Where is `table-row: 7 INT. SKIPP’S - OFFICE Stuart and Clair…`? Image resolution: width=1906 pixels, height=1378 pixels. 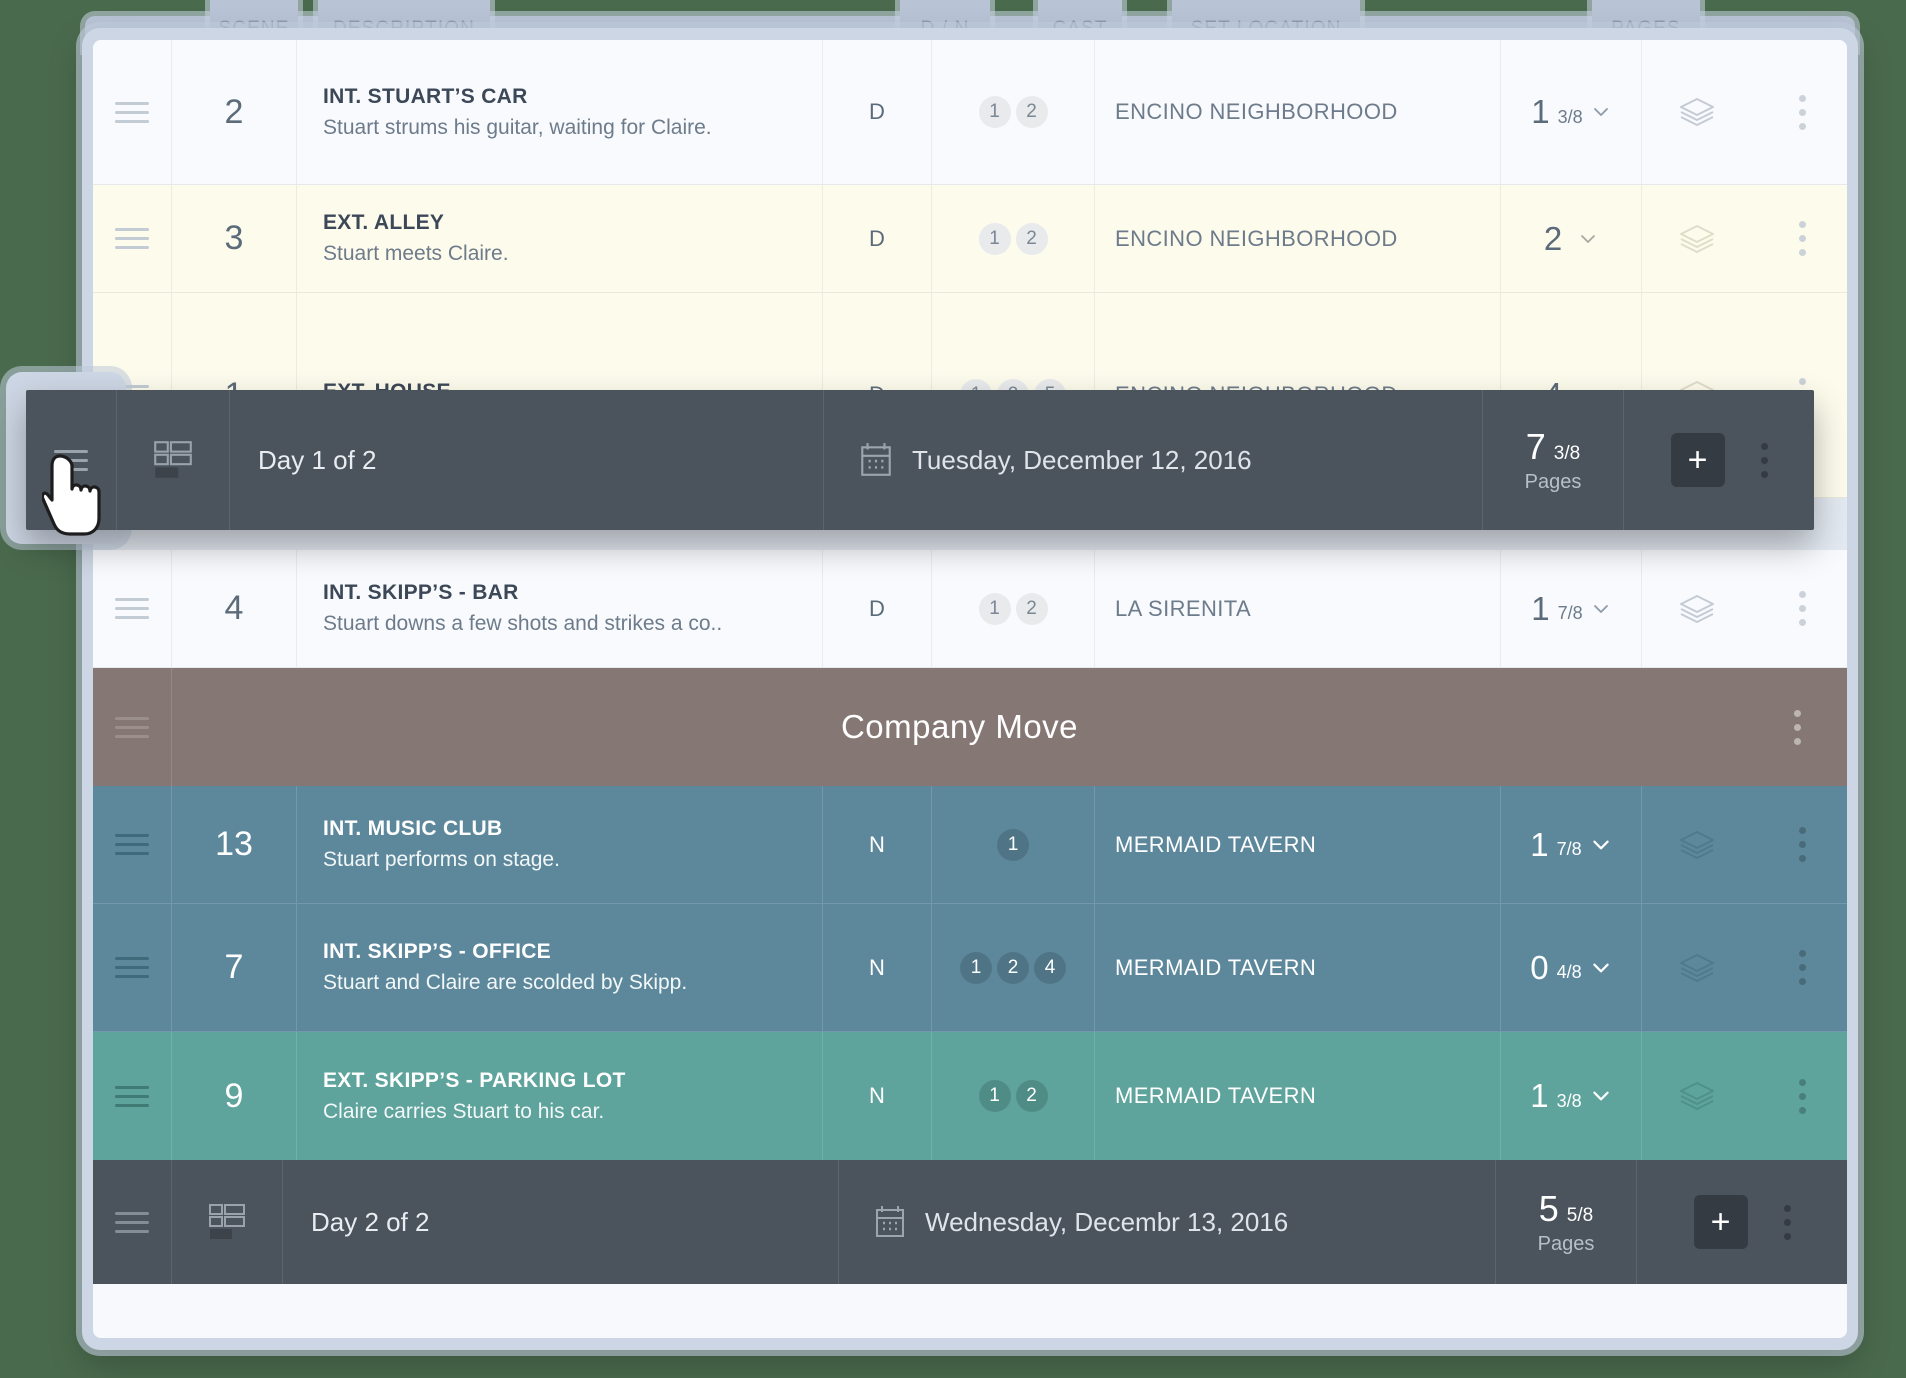
table-row: 7 INT. SKIPP’S - OFFICE Stuart and Clair… is located at coordinates (970, 968).